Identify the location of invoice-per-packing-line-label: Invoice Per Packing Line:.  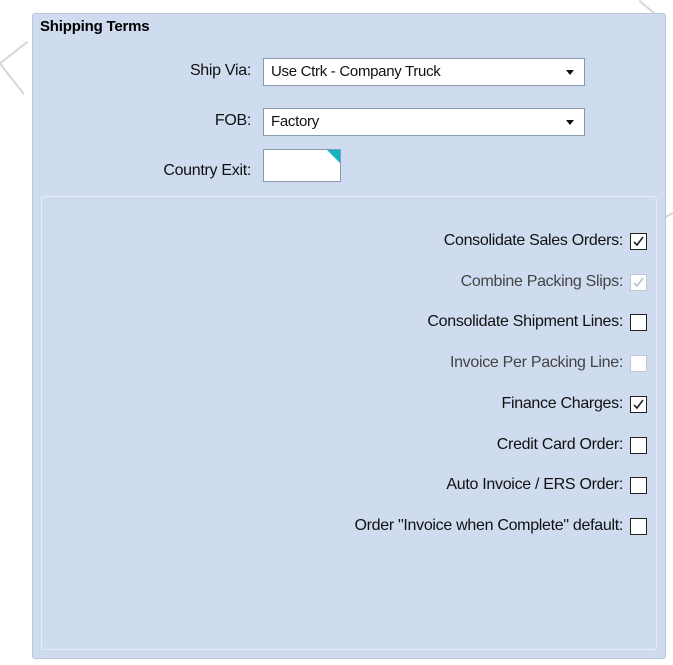
(536, 362).